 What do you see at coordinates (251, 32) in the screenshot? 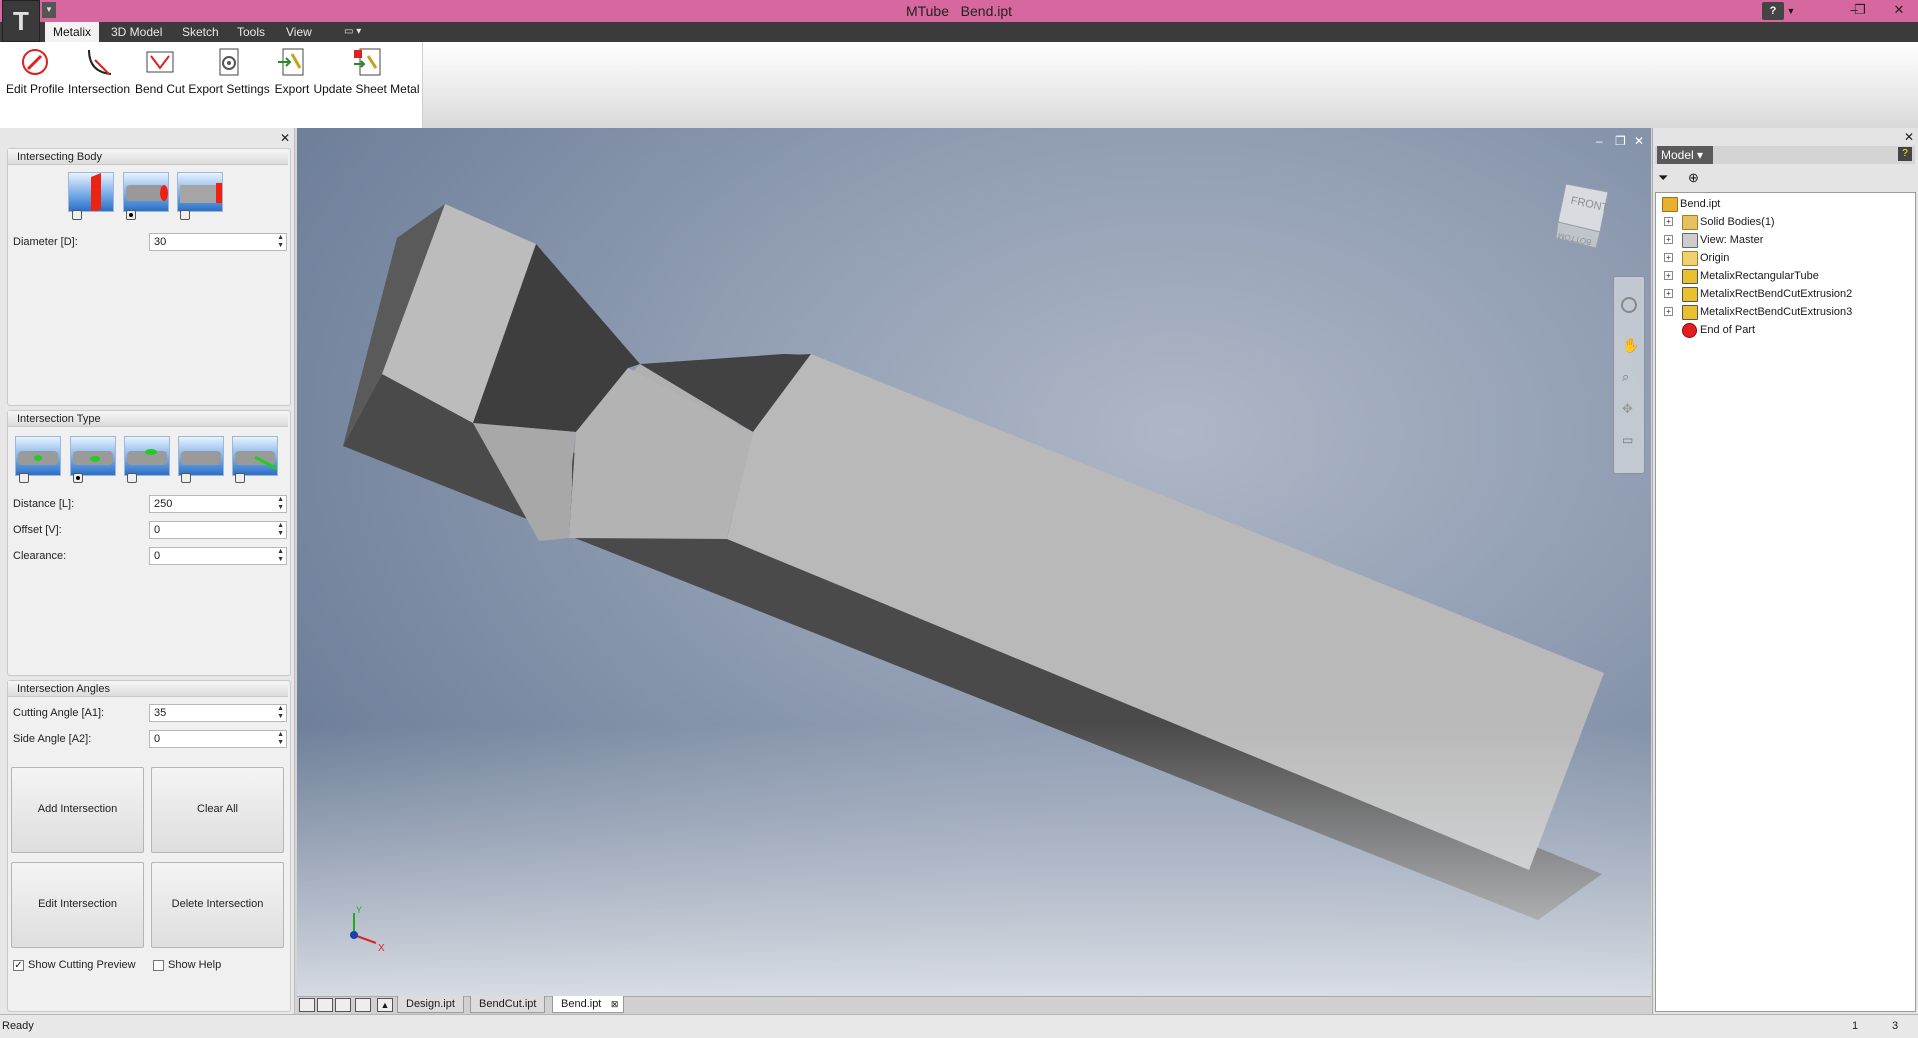
I see `tab-tools: Tools` at bounding box center [251, 32].